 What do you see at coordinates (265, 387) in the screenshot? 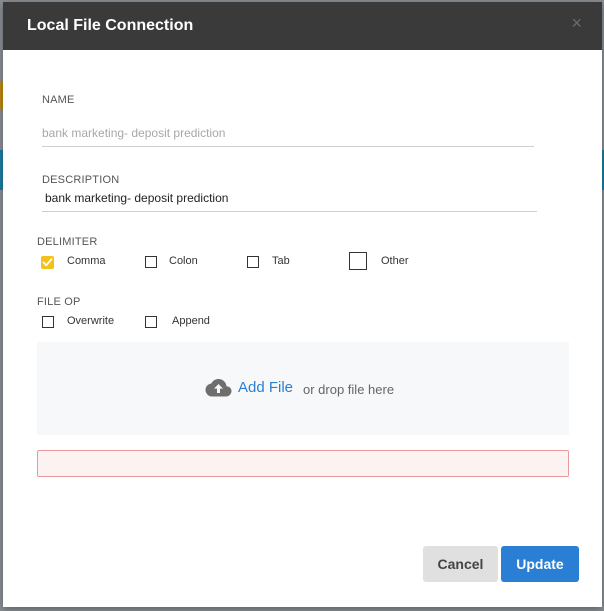
I see `add-file-link: Add File` at bounding box center [265, 387].